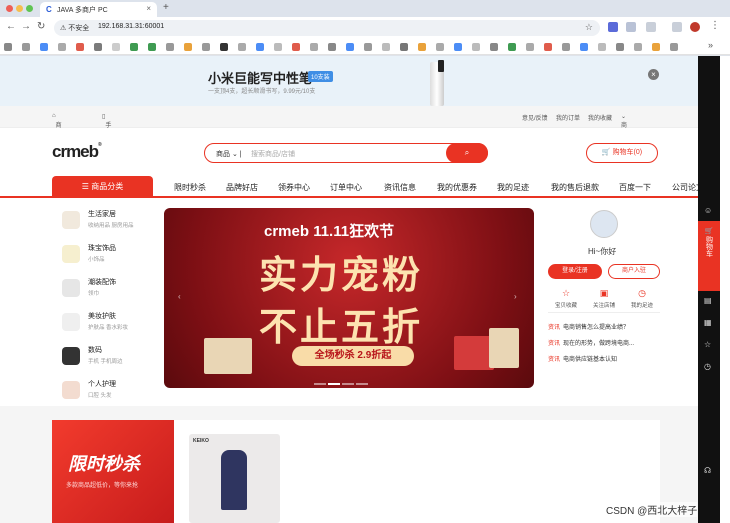 This screenshot has width=730, height=523. Describe the element at coordinates (710, 45) in the screenshot. I see `more-bookmarks-icon: »` at that location.